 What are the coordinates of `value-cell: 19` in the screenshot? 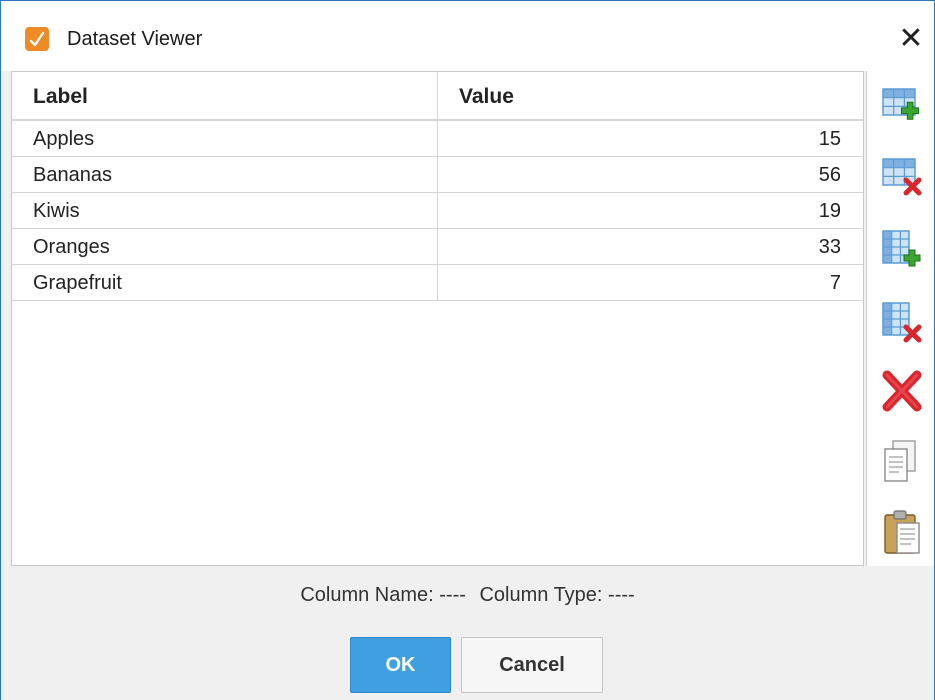 It's located at (830, 211).